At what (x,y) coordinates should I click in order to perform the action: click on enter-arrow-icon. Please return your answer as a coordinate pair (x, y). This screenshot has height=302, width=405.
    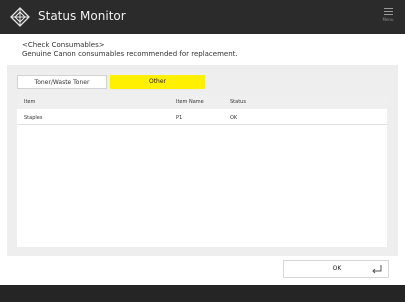
    Looking at the image, I should click on (377, 269).